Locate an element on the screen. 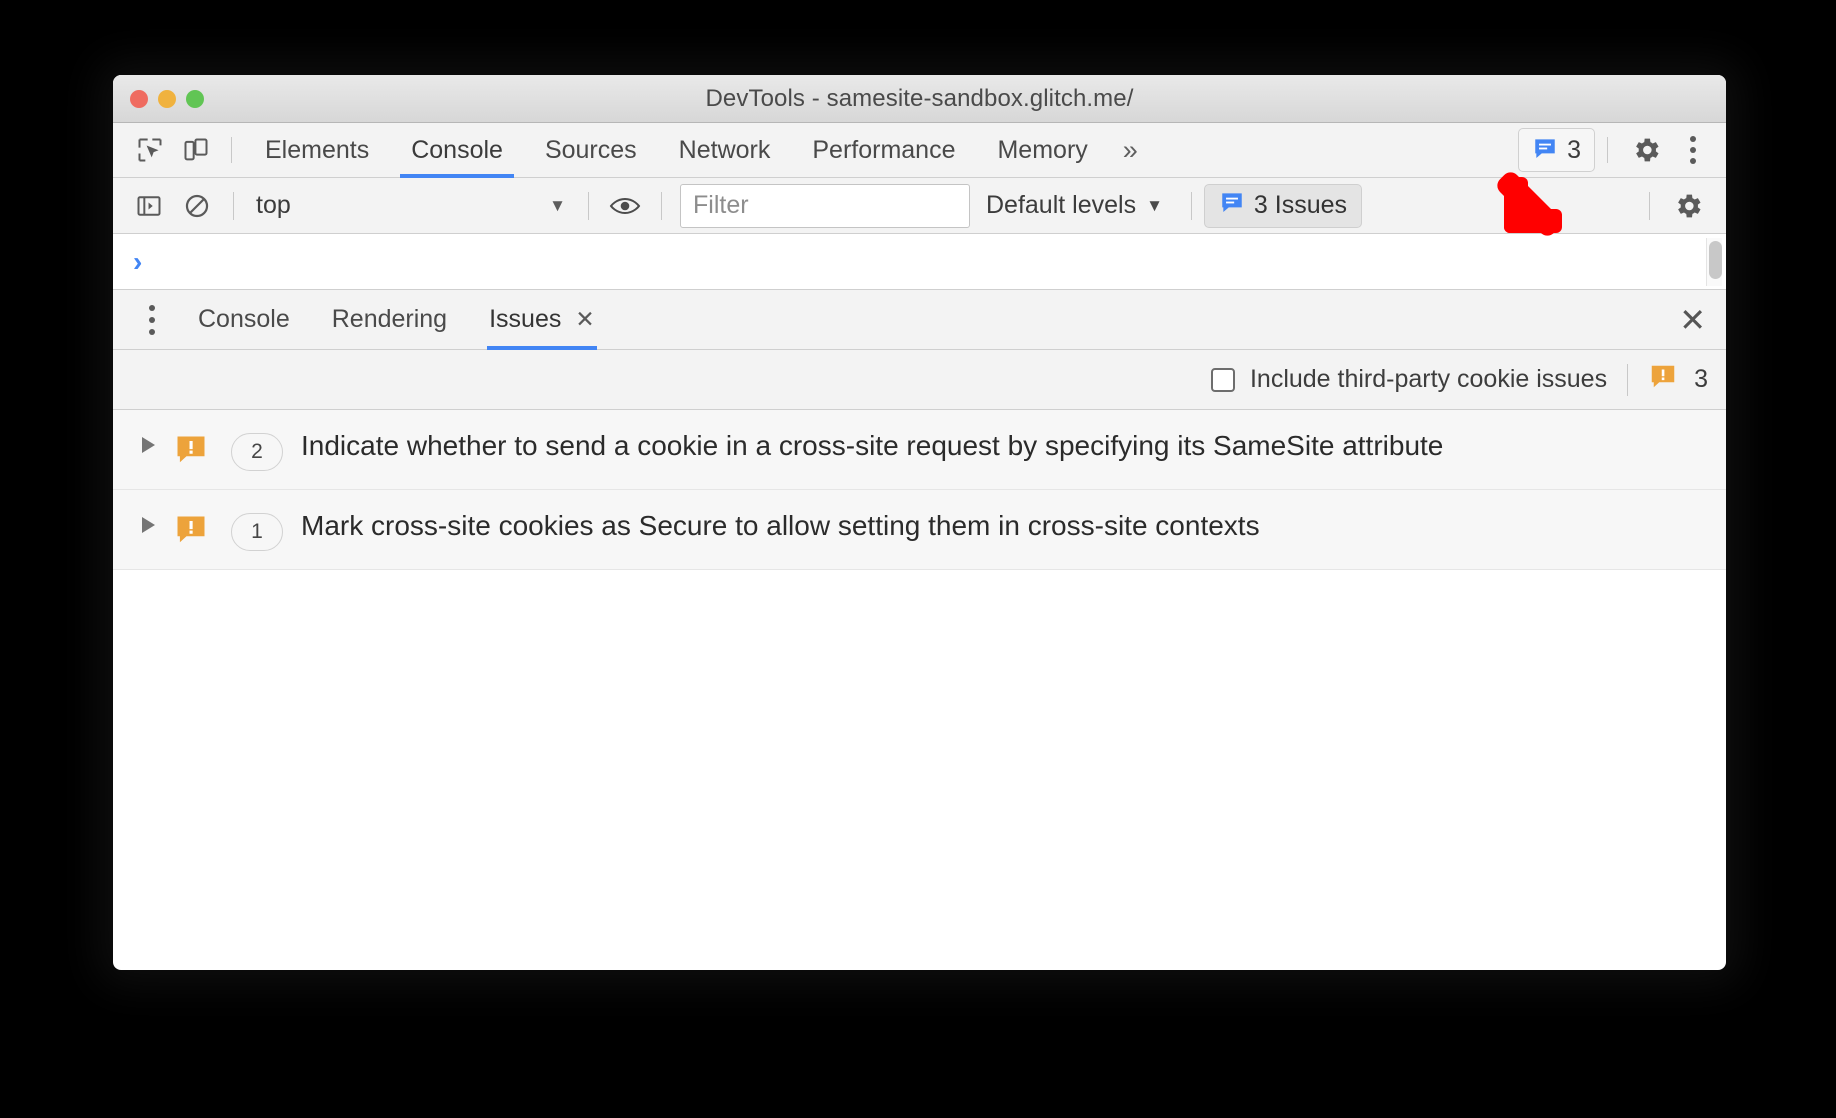 Image resolution: width=1836 pixels, height=1118 pixels. issues-badge-count: 3 is located at coordinates (1574, 149).